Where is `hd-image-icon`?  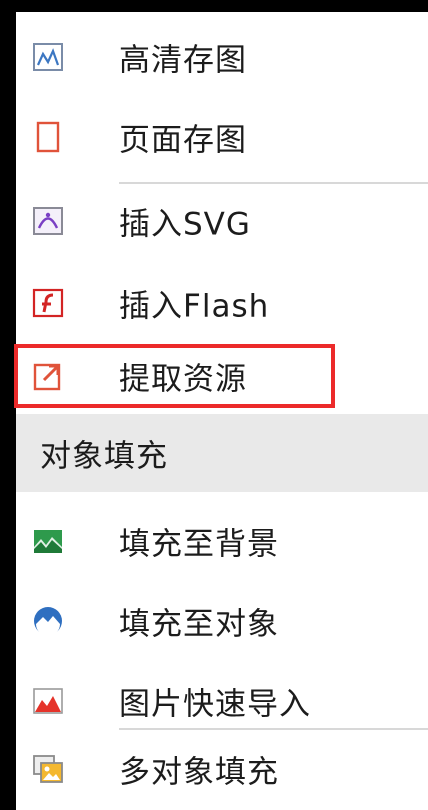 hd-image-icon is located at coordinates (48, 57).